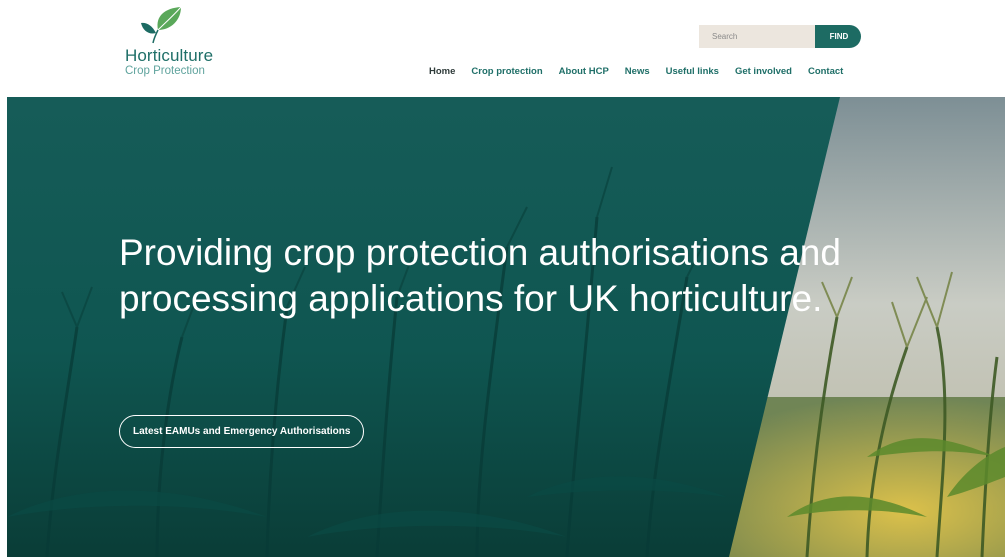  I want to click on search-form: FIND, so click(780, 36).